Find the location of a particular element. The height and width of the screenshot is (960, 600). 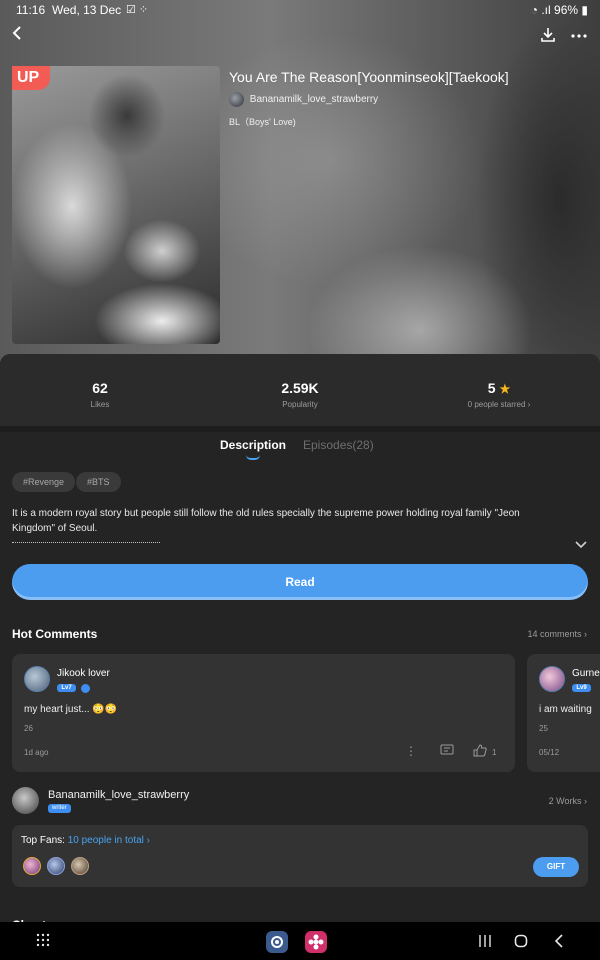

back-nav-icon is located at coordinates (559, 943).